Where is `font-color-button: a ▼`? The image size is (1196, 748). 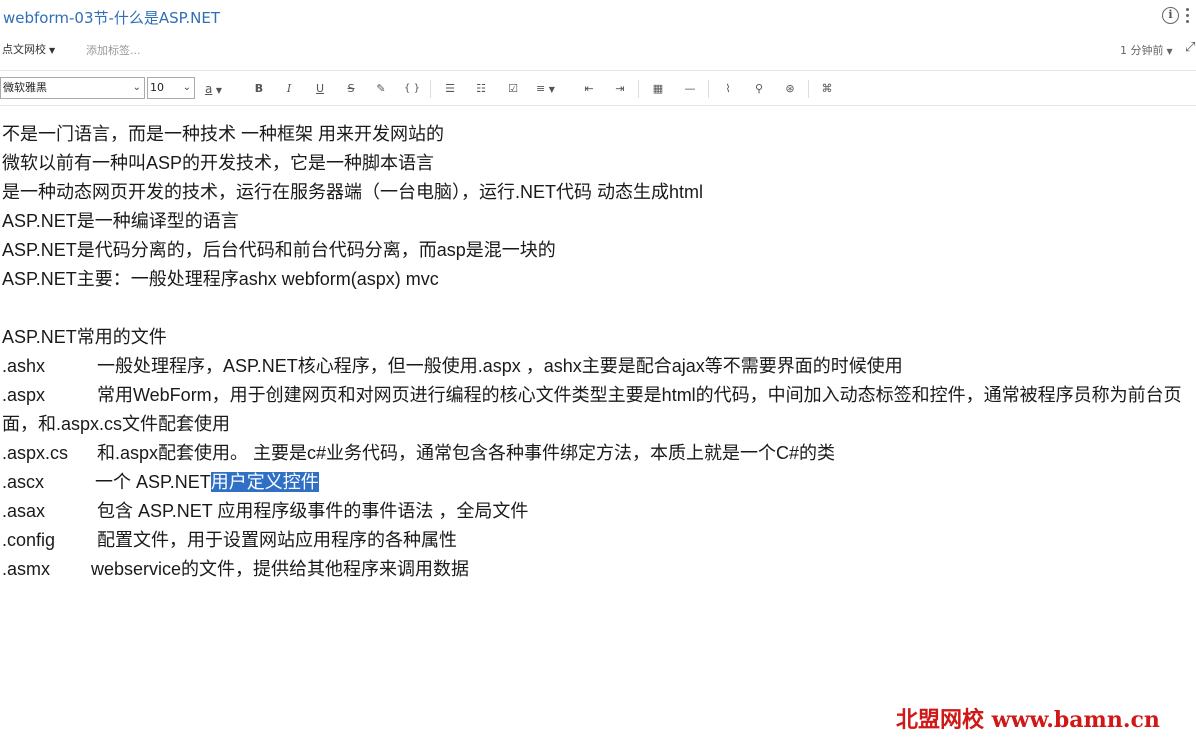 font-color-button: a ▼ is located at coordinates (218, 89).